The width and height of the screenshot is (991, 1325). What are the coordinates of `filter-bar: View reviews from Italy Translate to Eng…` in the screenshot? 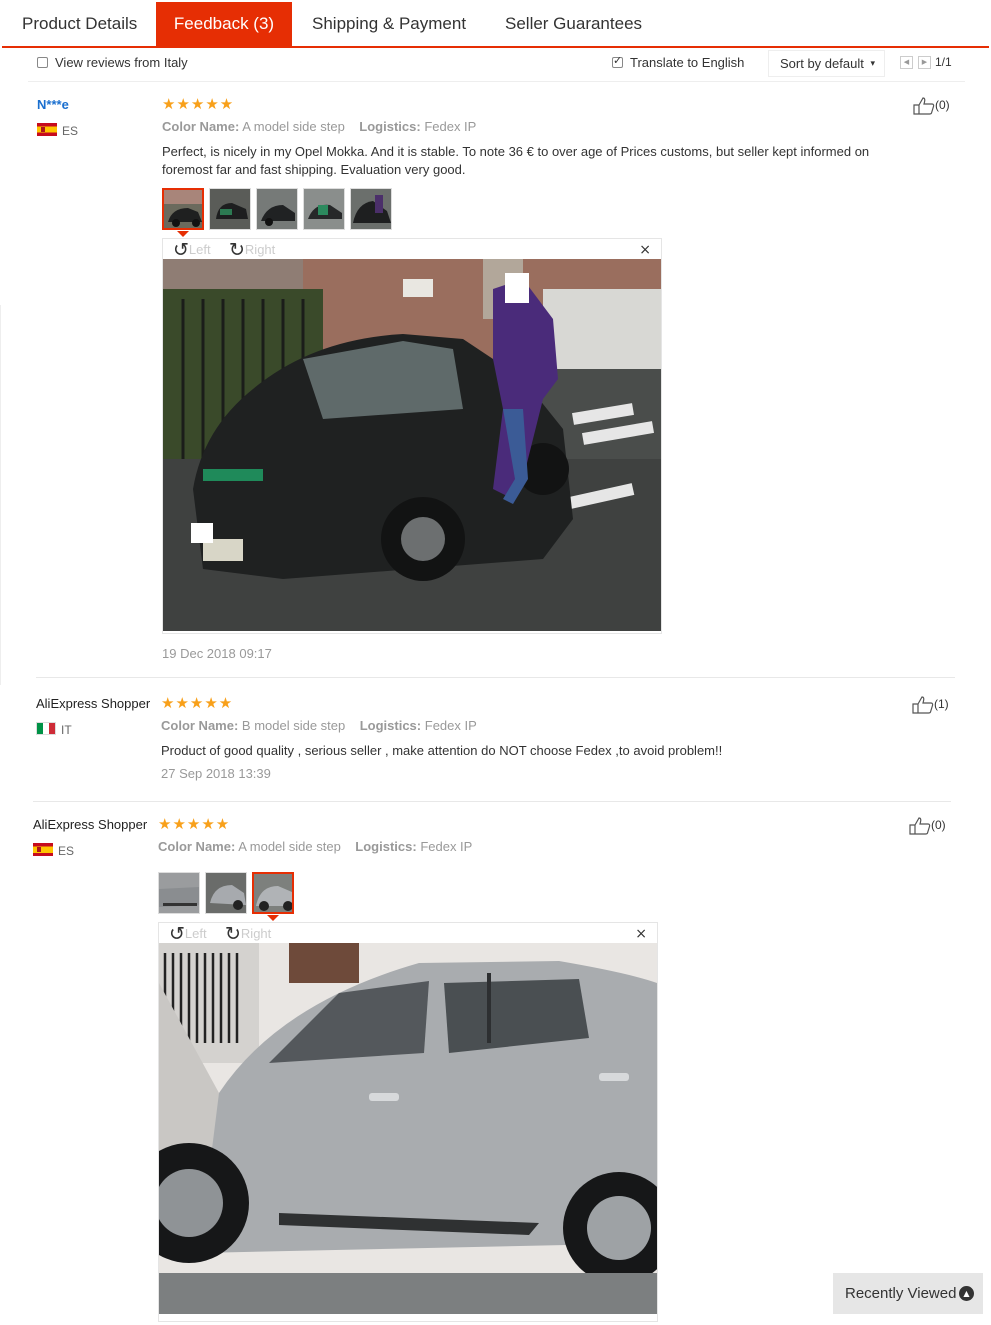 It's located at (496, 65).